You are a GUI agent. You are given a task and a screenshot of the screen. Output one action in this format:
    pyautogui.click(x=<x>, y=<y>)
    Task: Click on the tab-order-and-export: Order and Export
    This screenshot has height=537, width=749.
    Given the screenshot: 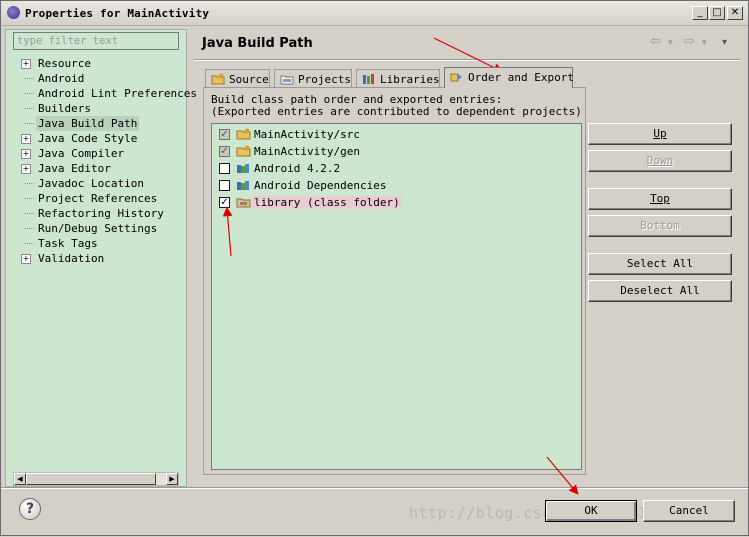 What is the action you would take?
    pyautogui.click(x=509, y=77)
    